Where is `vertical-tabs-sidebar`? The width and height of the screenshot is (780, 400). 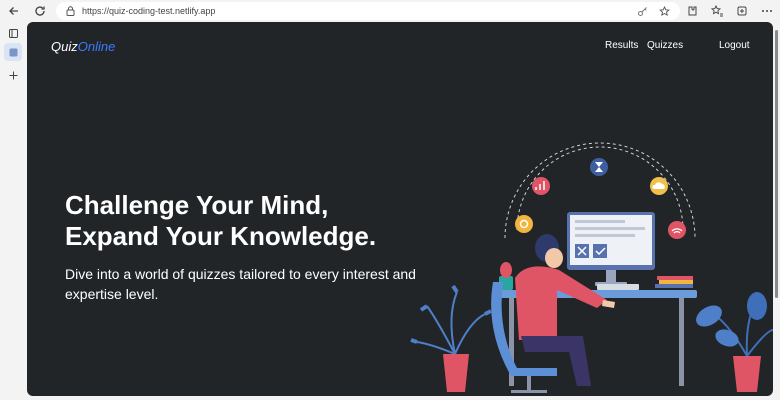 vertical-tabs-sidebar is located at coordinates (13, 211).